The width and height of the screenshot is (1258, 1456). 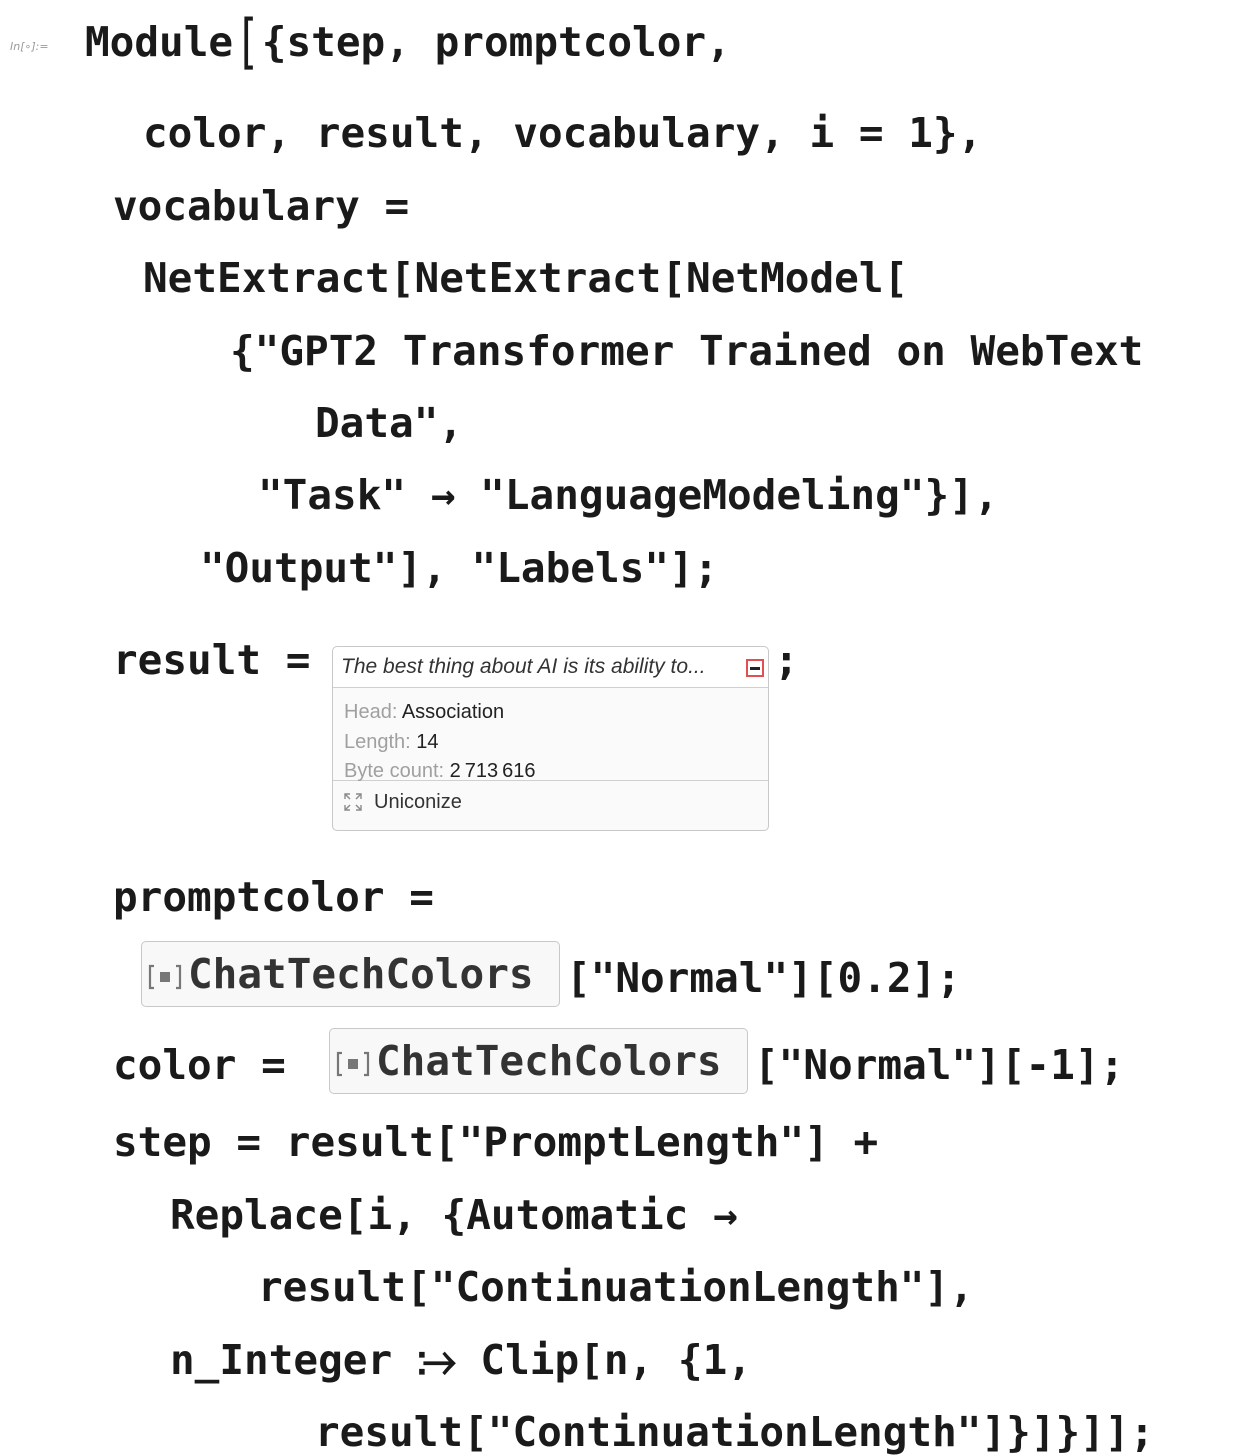 I want to click on detail-length: Length: 14, so click(x=391, y=741).